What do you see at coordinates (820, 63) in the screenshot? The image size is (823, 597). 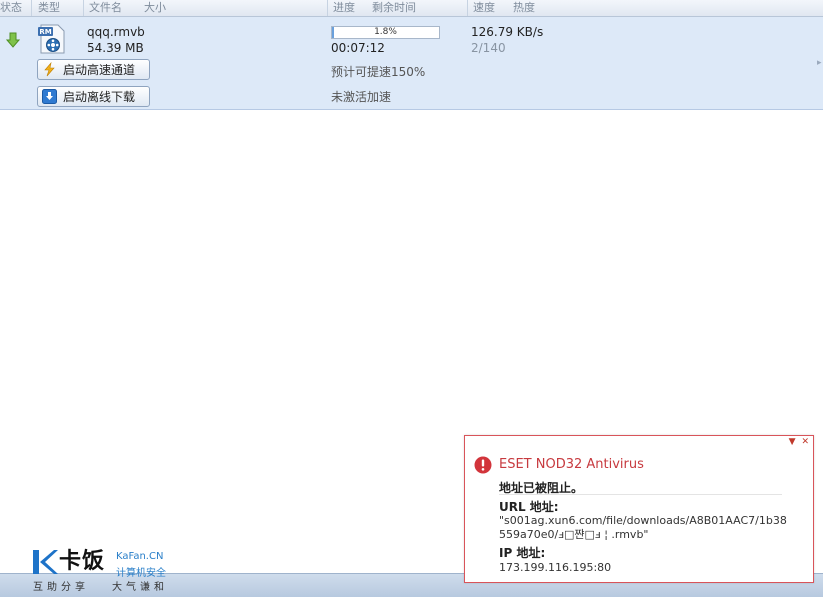 I see `scroll-arrow-icon: ▸` at bounding box center [820, 63].